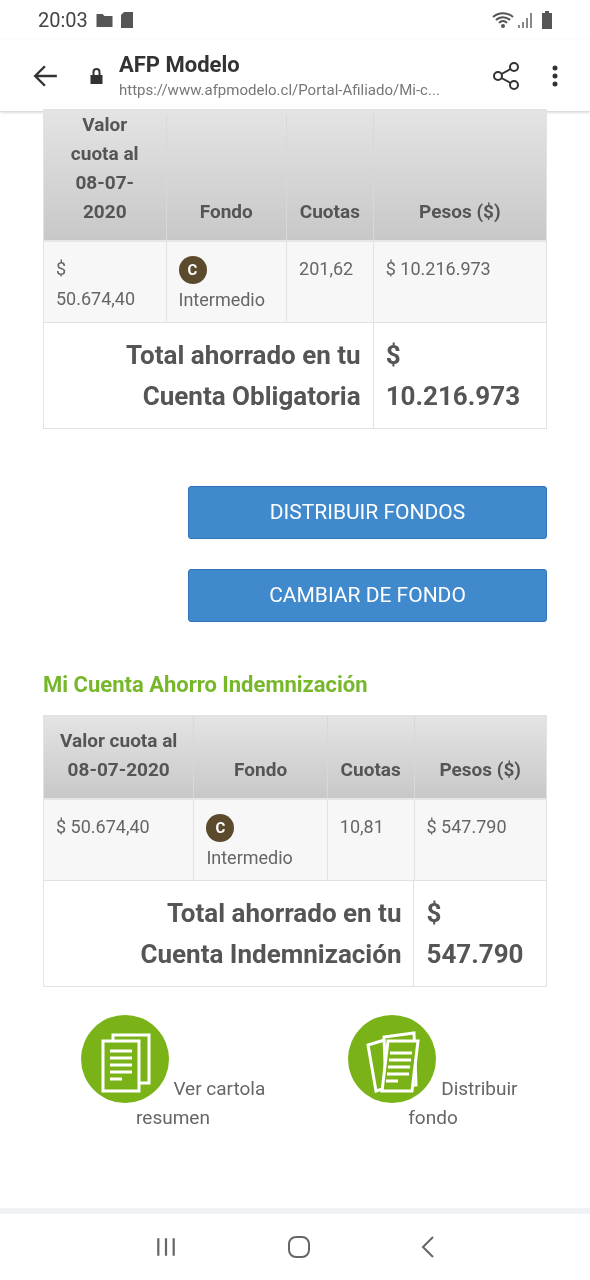 This screenshot has height=1280, width=590. I want to click on recent-apps-icon, so click(166, 1247).